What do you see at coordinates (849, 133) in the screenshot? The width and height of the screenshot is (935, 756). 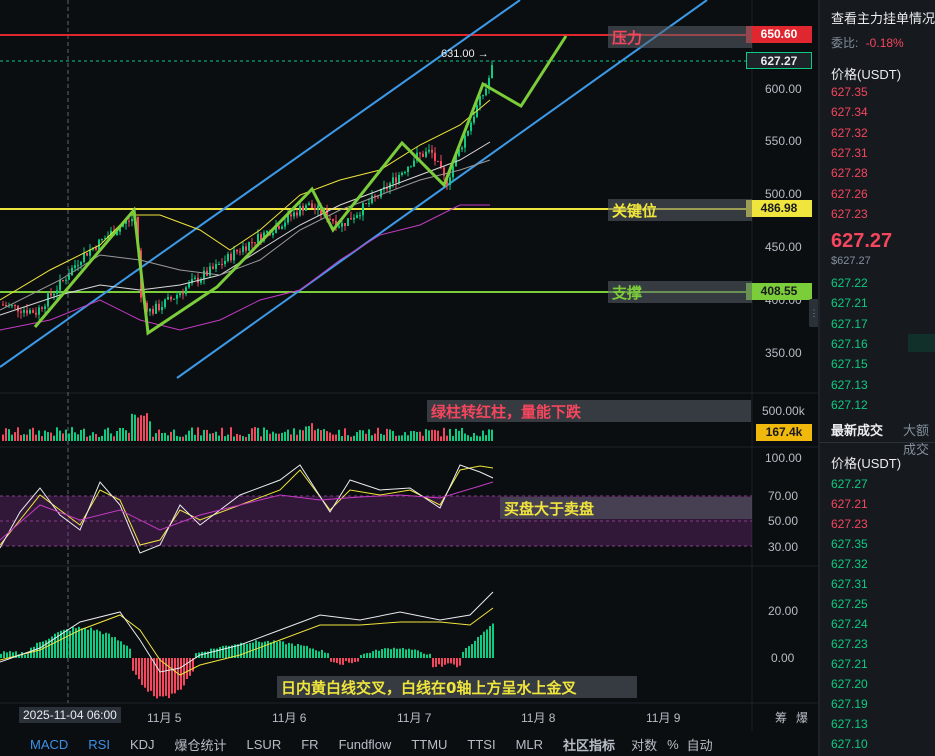 I see `ask-price: 627.32` at bounding box center [849, 133].